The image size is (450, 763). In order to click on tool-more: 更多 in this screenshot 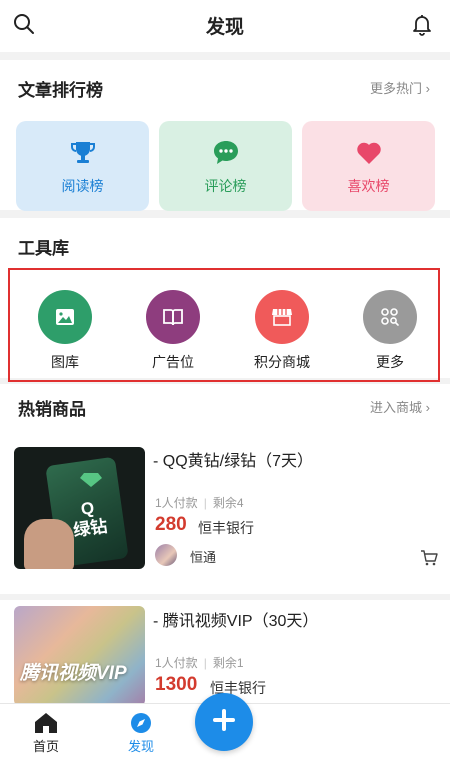, I will do `click(390, 331)`.